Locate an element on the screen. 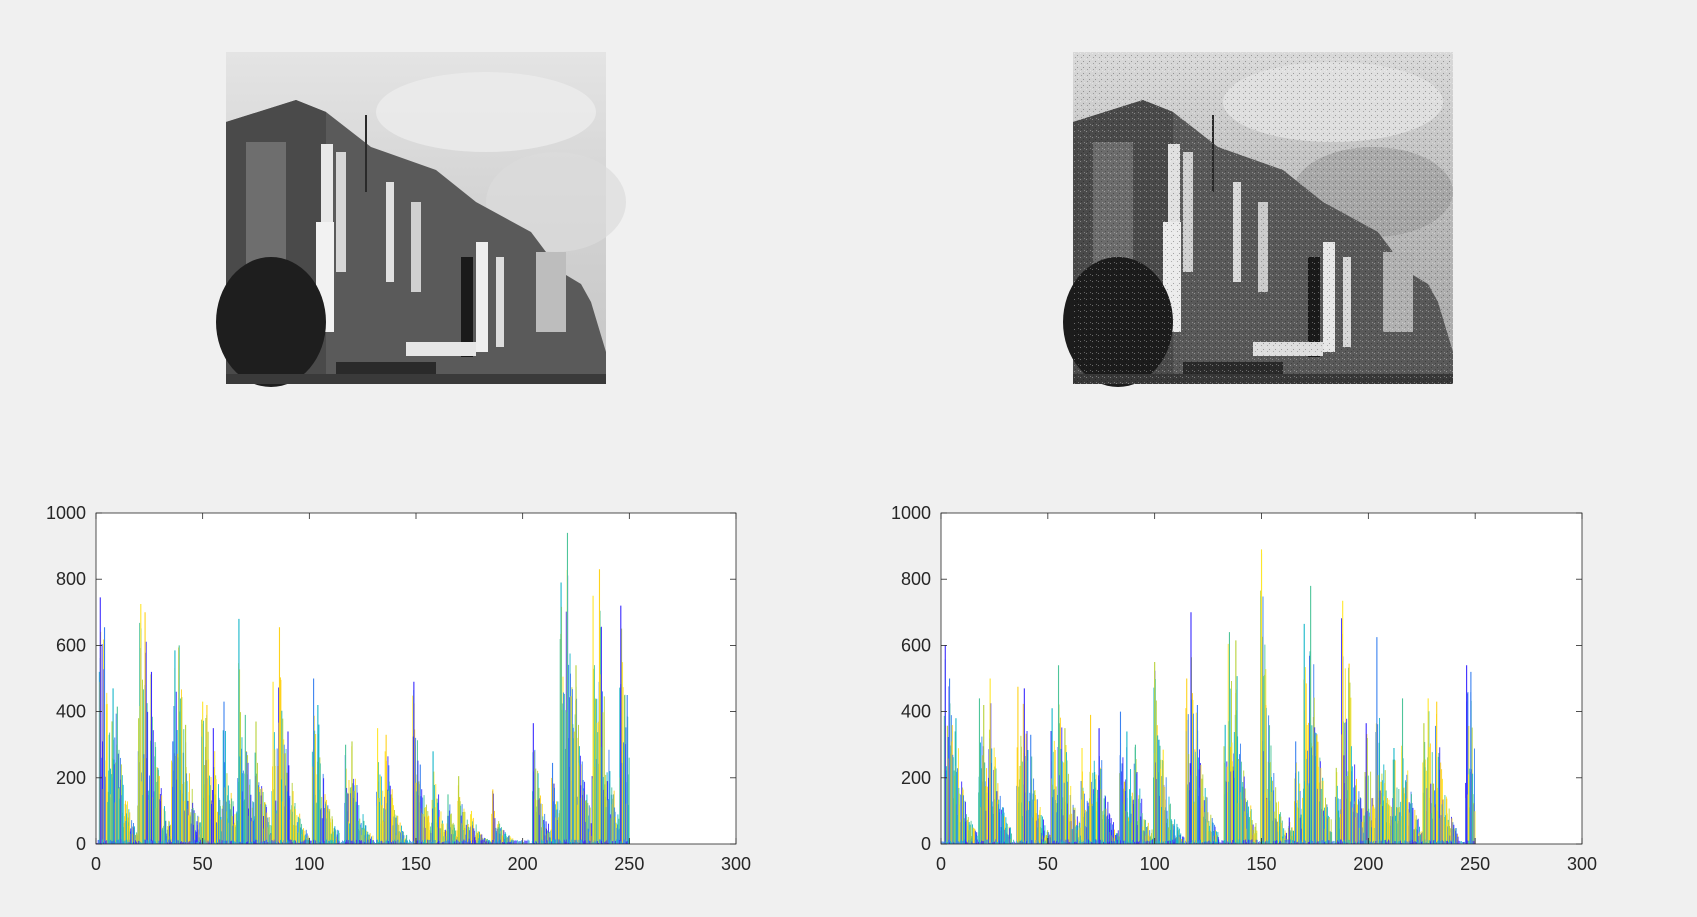  image-original is located at coordinates (421, 219).